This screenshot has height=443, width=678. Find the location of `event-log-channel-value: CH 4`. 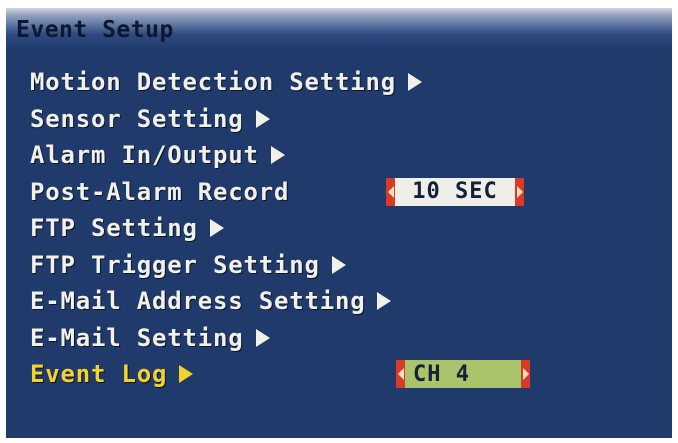

event-log-channel-value: CH 4 is located at coordinates (463, 374).